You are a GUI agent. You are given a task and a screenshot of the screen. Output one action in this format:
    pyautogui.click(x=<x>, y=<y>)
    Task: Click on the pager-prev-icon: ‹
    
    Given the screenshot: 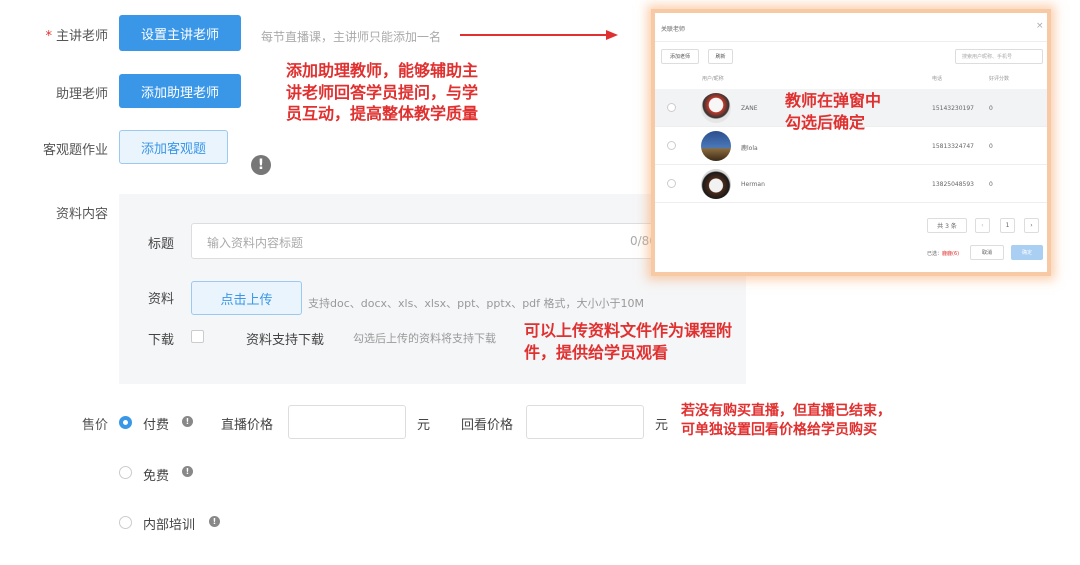 What is the action you would take?
    pyautogui.click(x=982, y=225)
    